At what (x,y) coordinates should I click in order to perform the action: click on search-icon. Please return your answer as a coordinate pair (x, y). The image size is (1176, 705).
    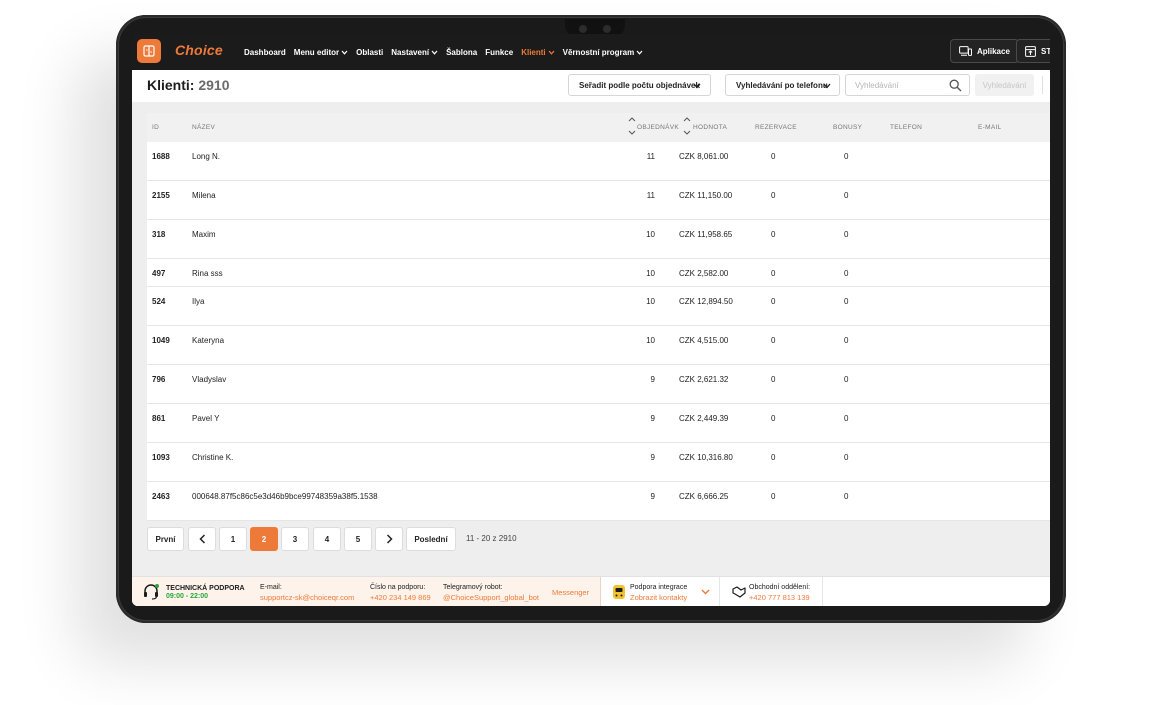
    Looking at the image, I should click on (955, 85).